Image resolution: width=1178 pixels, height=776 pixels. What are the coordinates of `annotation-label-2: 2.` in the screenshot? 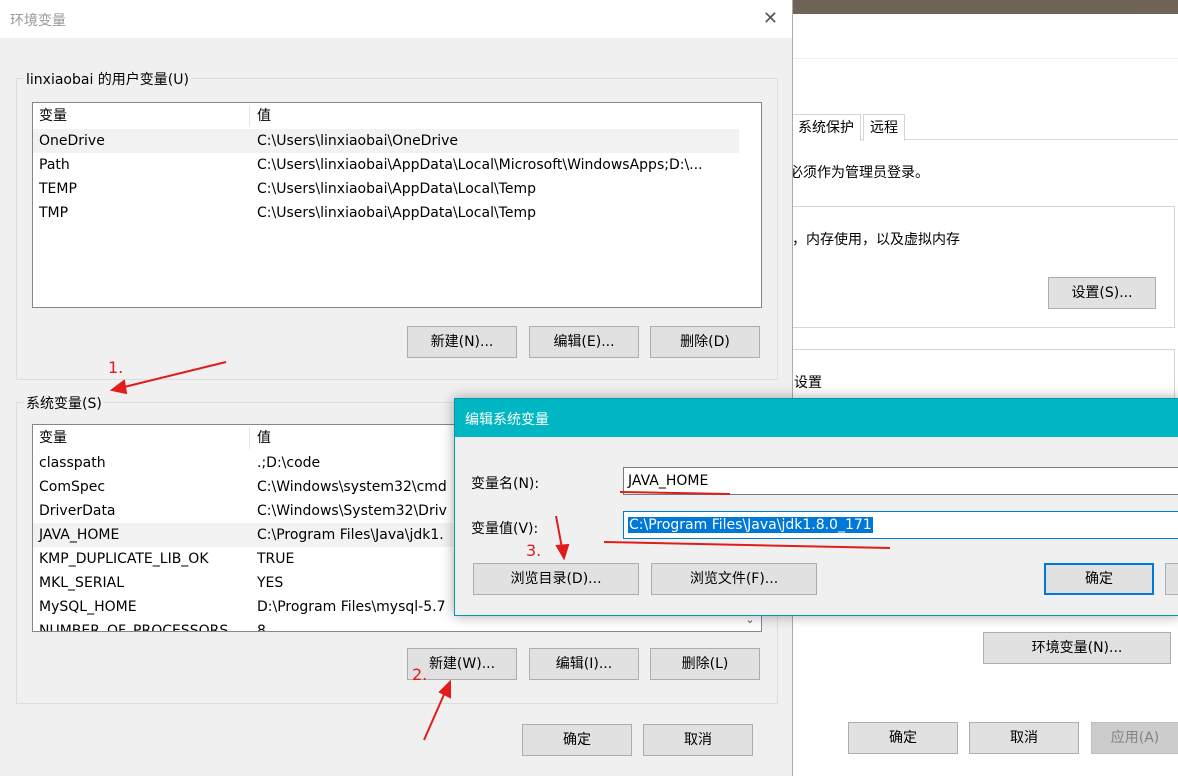 It's located at (420, 674).